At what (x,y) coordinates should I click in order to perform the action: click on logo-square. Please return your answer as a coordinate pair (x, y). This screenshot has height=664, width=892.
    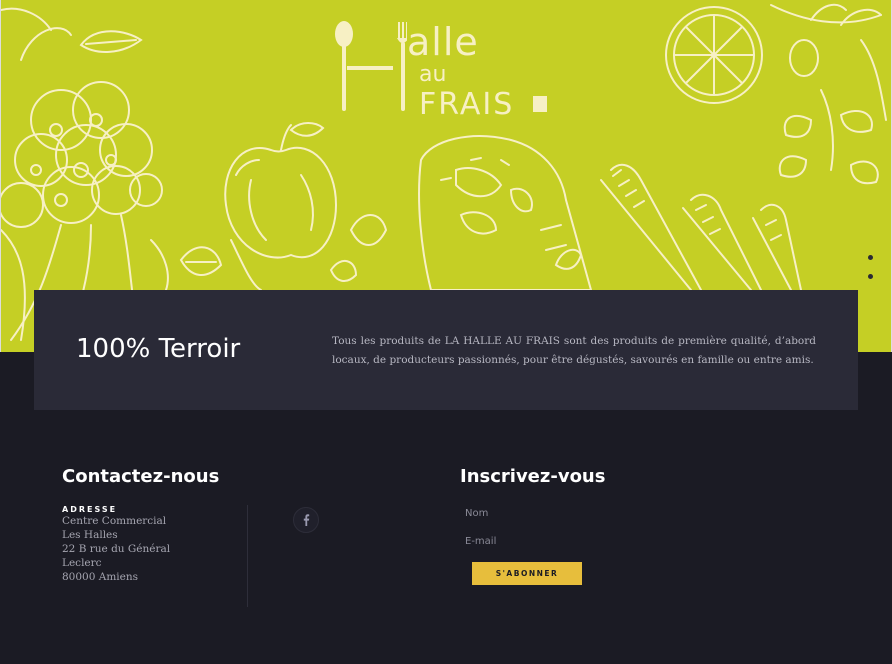
    Looking at the image, I should click on (540, 104).